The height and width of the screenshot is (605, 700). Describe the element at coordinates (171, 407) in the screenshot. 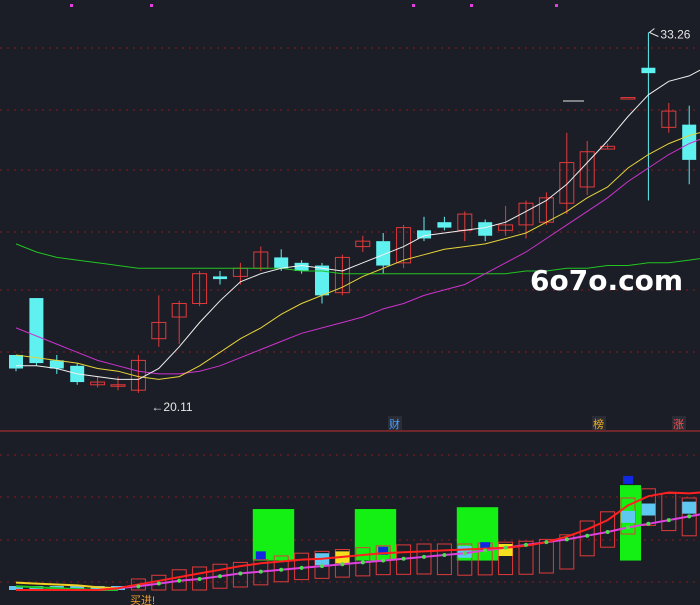

I see `low-price-label: ←20.11` at that location.